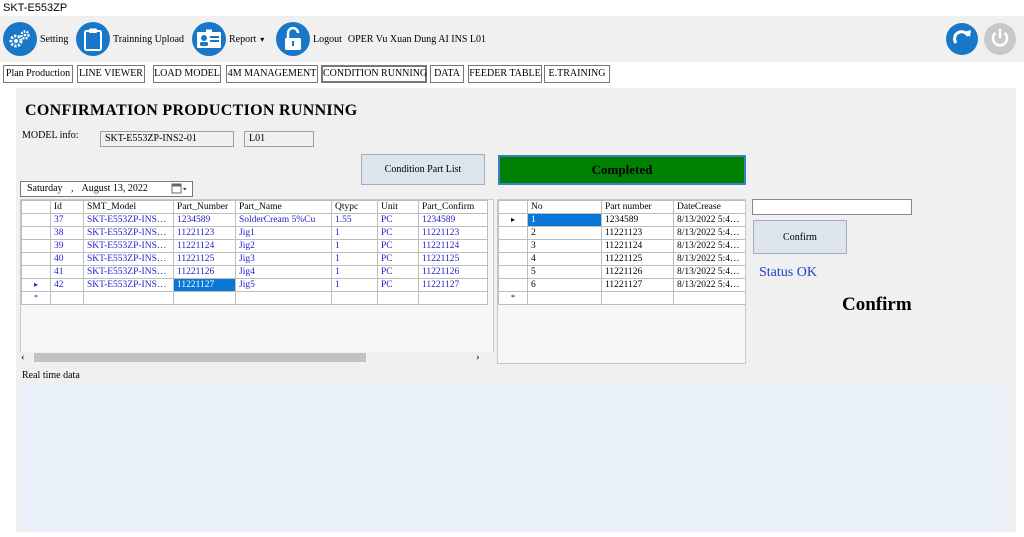  I want to click on refresh-button, so click(962, 39).